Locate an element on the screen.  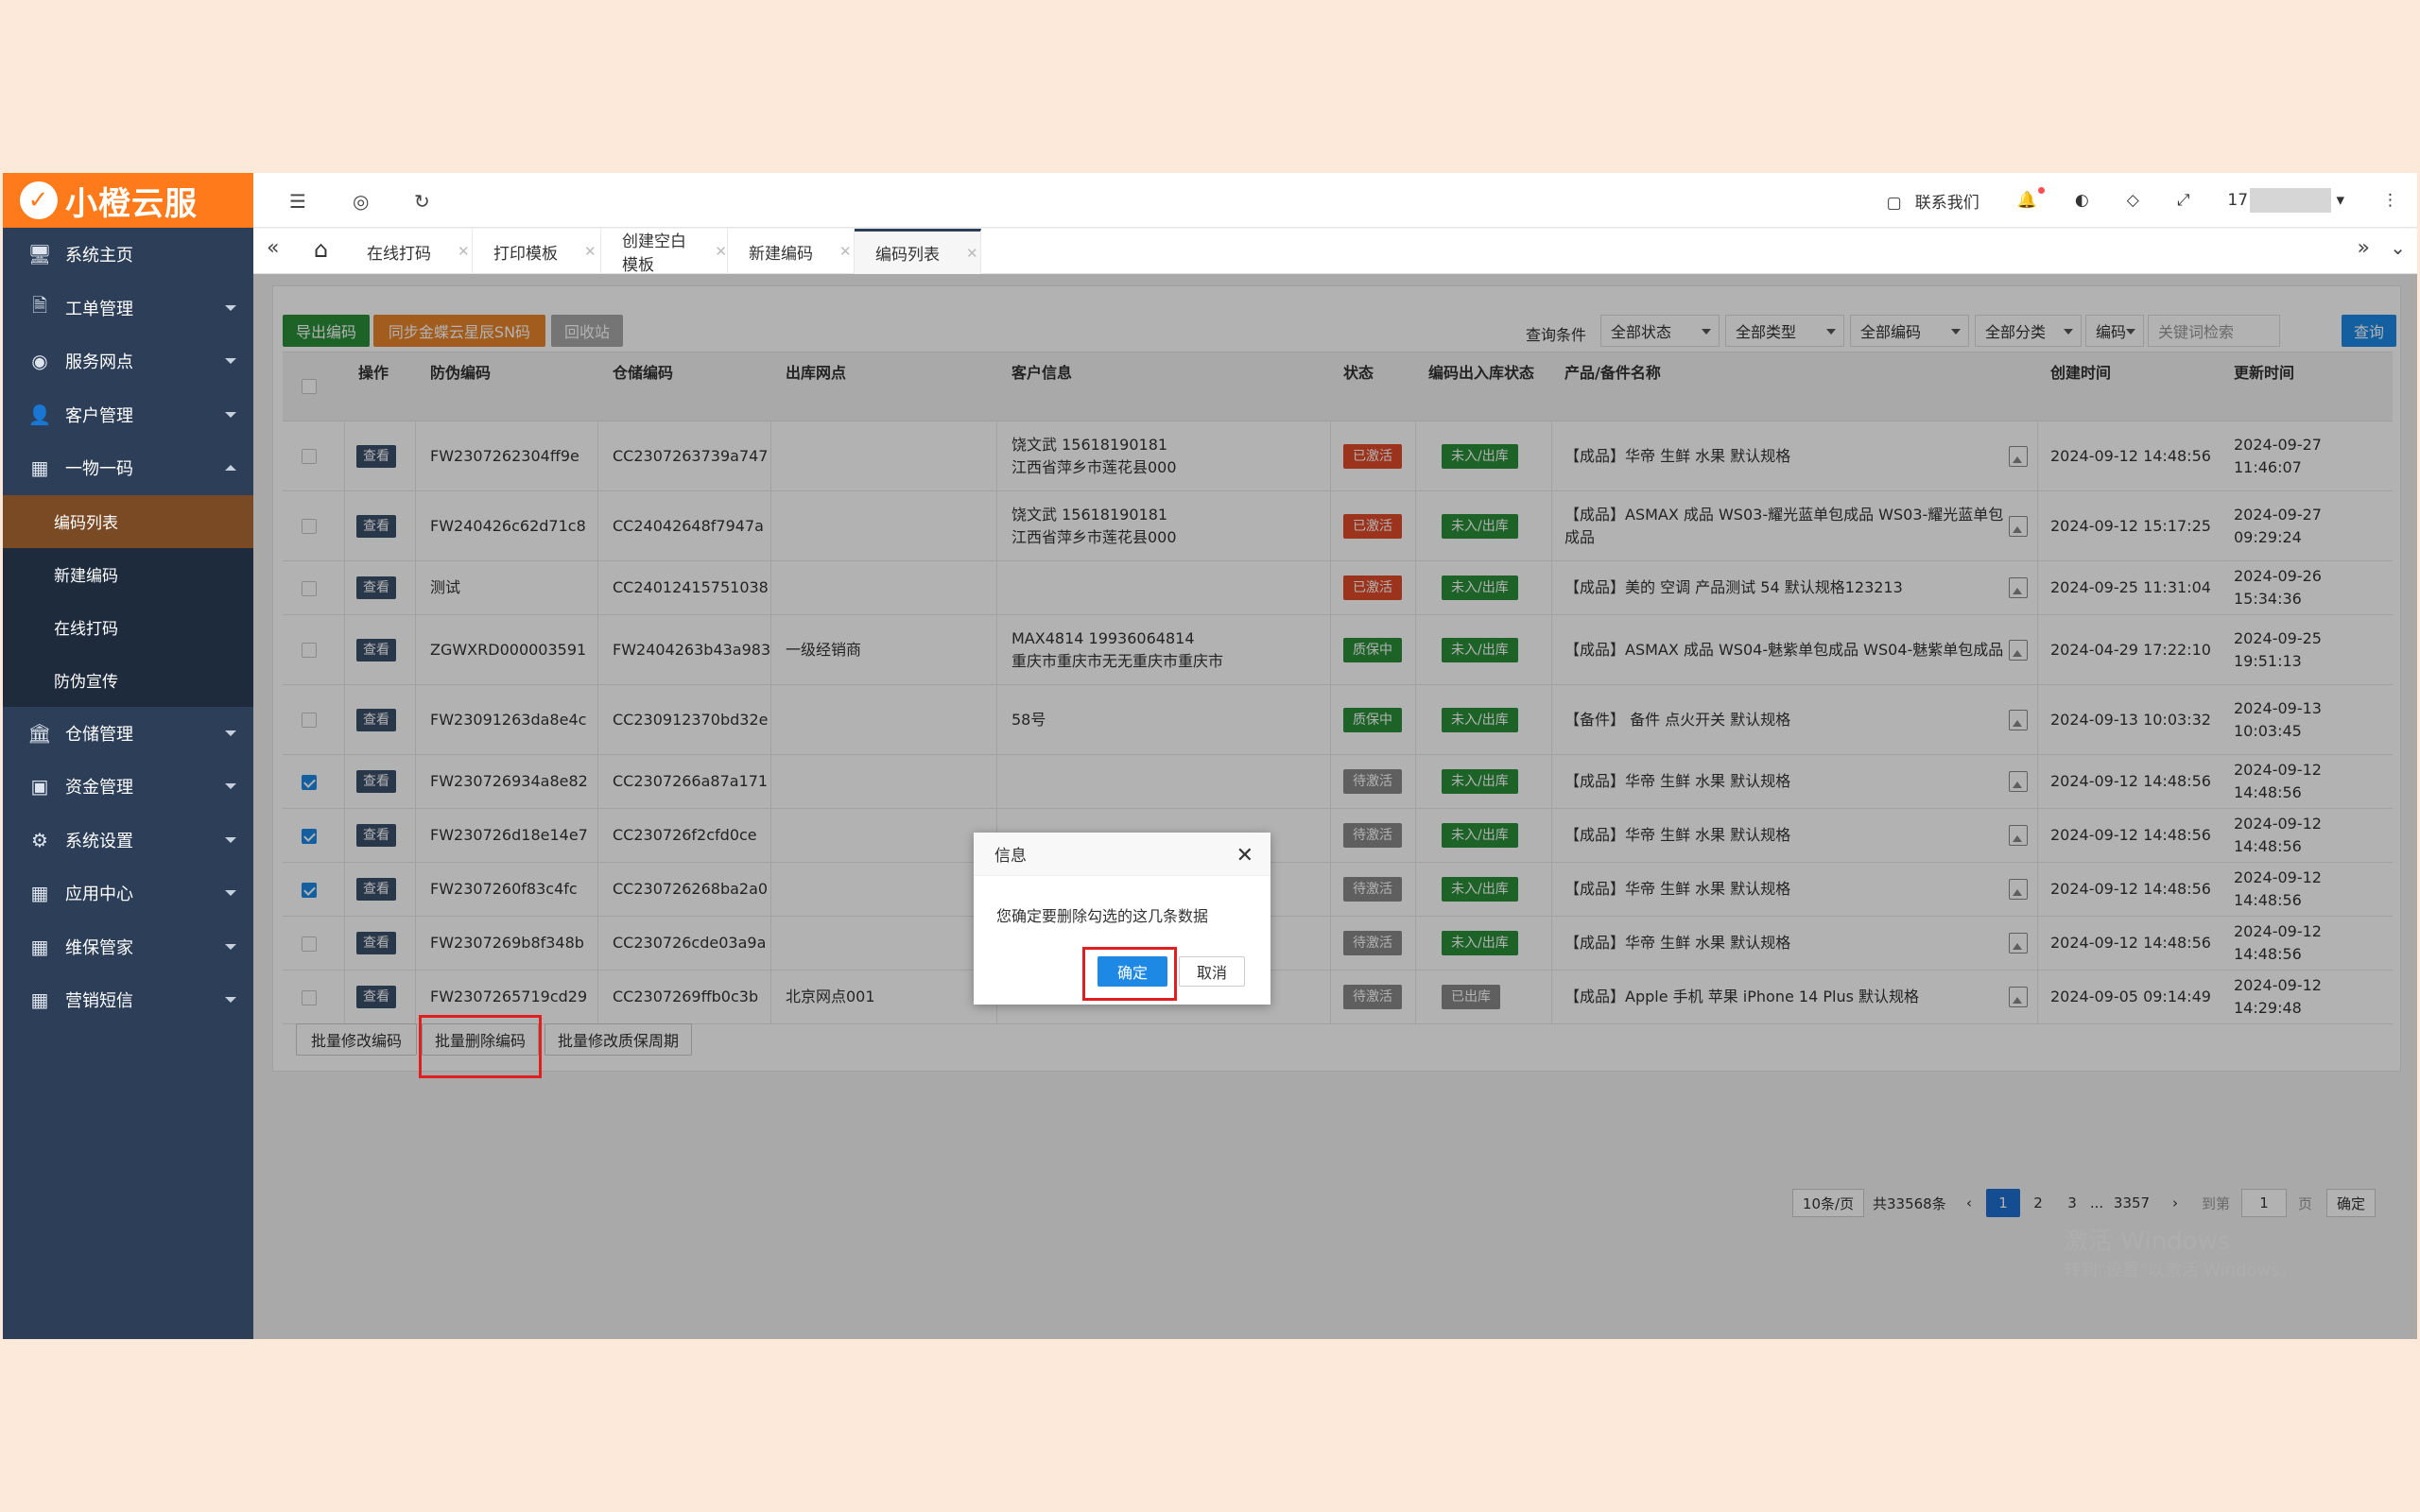
sidebar-item-3: ▦ 应用中心 is located at coordinates (128, 893).